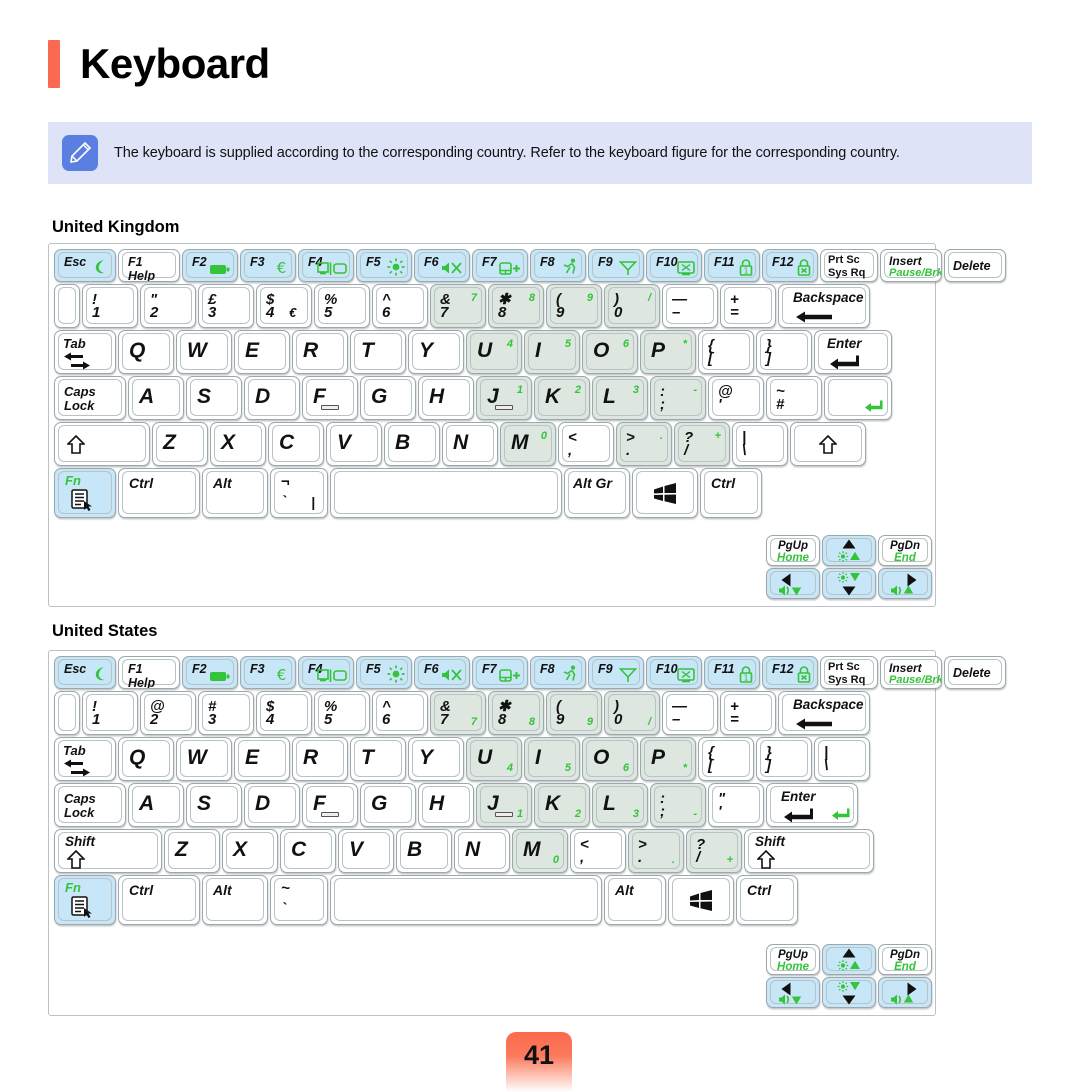 The width and height of the screenshot is (1080, 1092). Describe the element at coordinates (284, 306) in the screenshot. I see `key-uk-num-3: $4 €` at that location.